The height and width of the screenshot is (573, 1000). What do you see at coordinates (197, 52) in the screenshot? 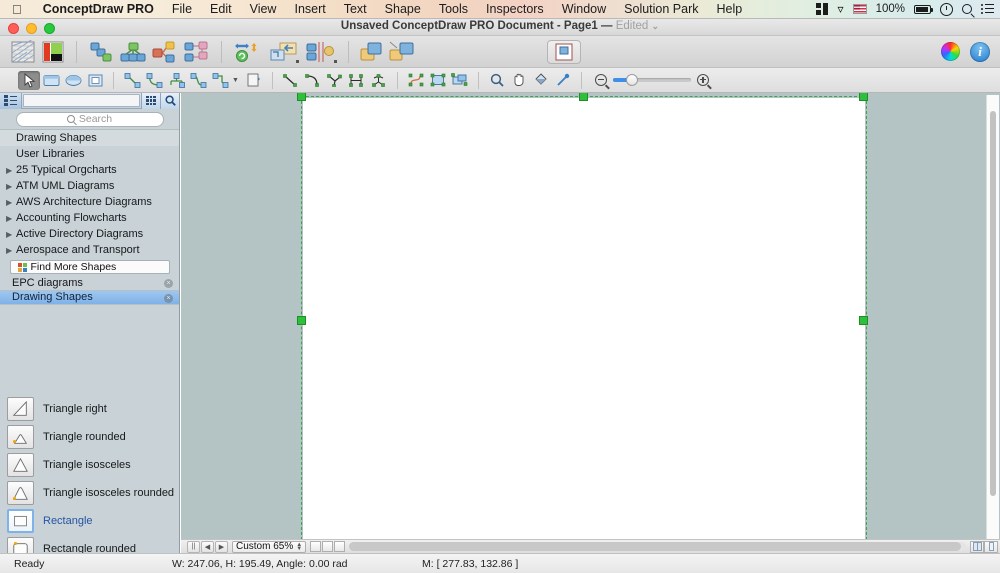
I see `flow-chart-button` at bounding box center [197, 52].